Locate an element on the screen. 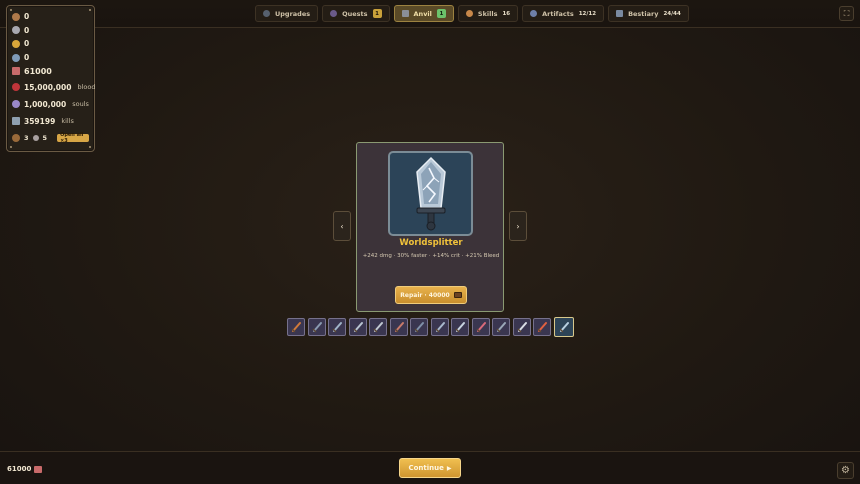 The height and width of the screenshot is (484, 860). resource-value: 61000 is located at coordinates (38, 71).